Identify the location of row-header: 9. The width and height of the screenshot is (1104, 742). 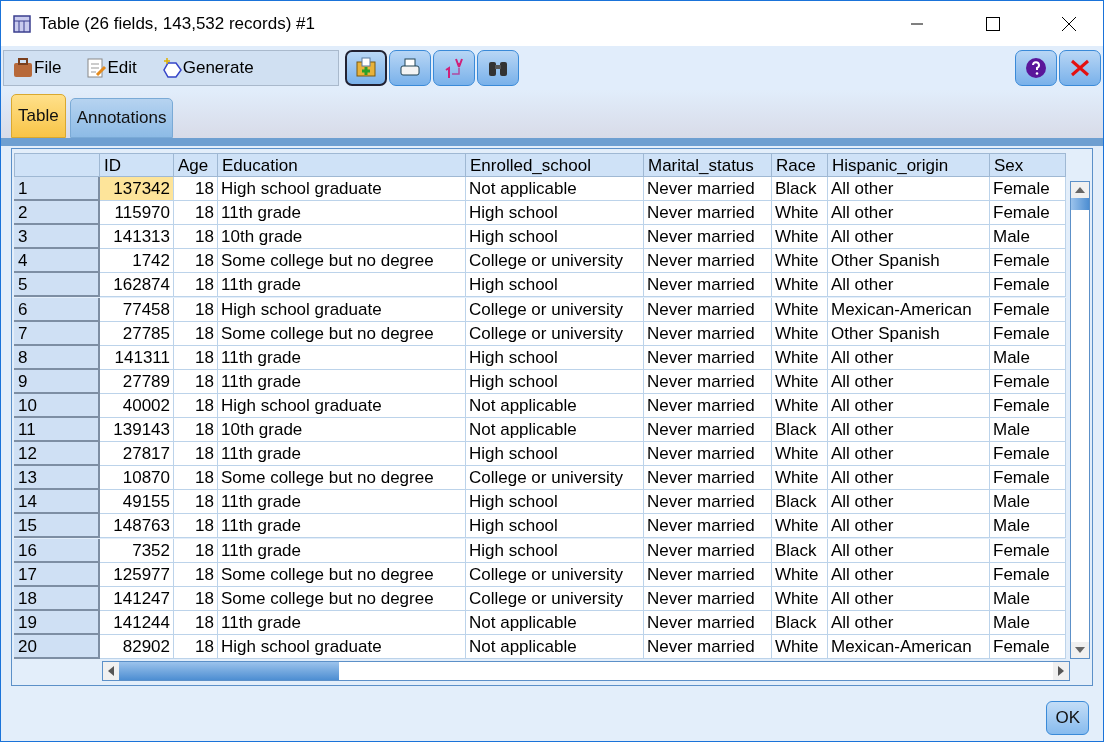
(57, 381).